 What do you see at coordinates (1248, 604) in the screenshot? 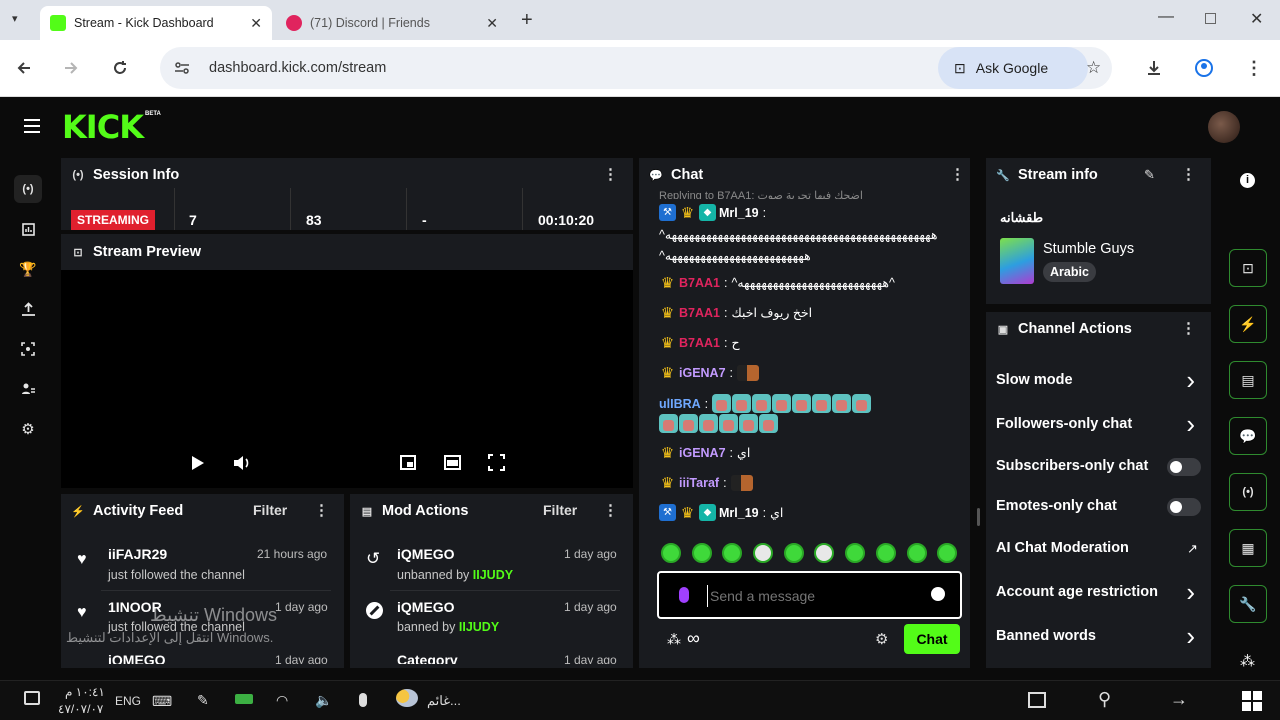
I see `right-rail-wrench-button: 🔧` at bounding box center [1248, 604].